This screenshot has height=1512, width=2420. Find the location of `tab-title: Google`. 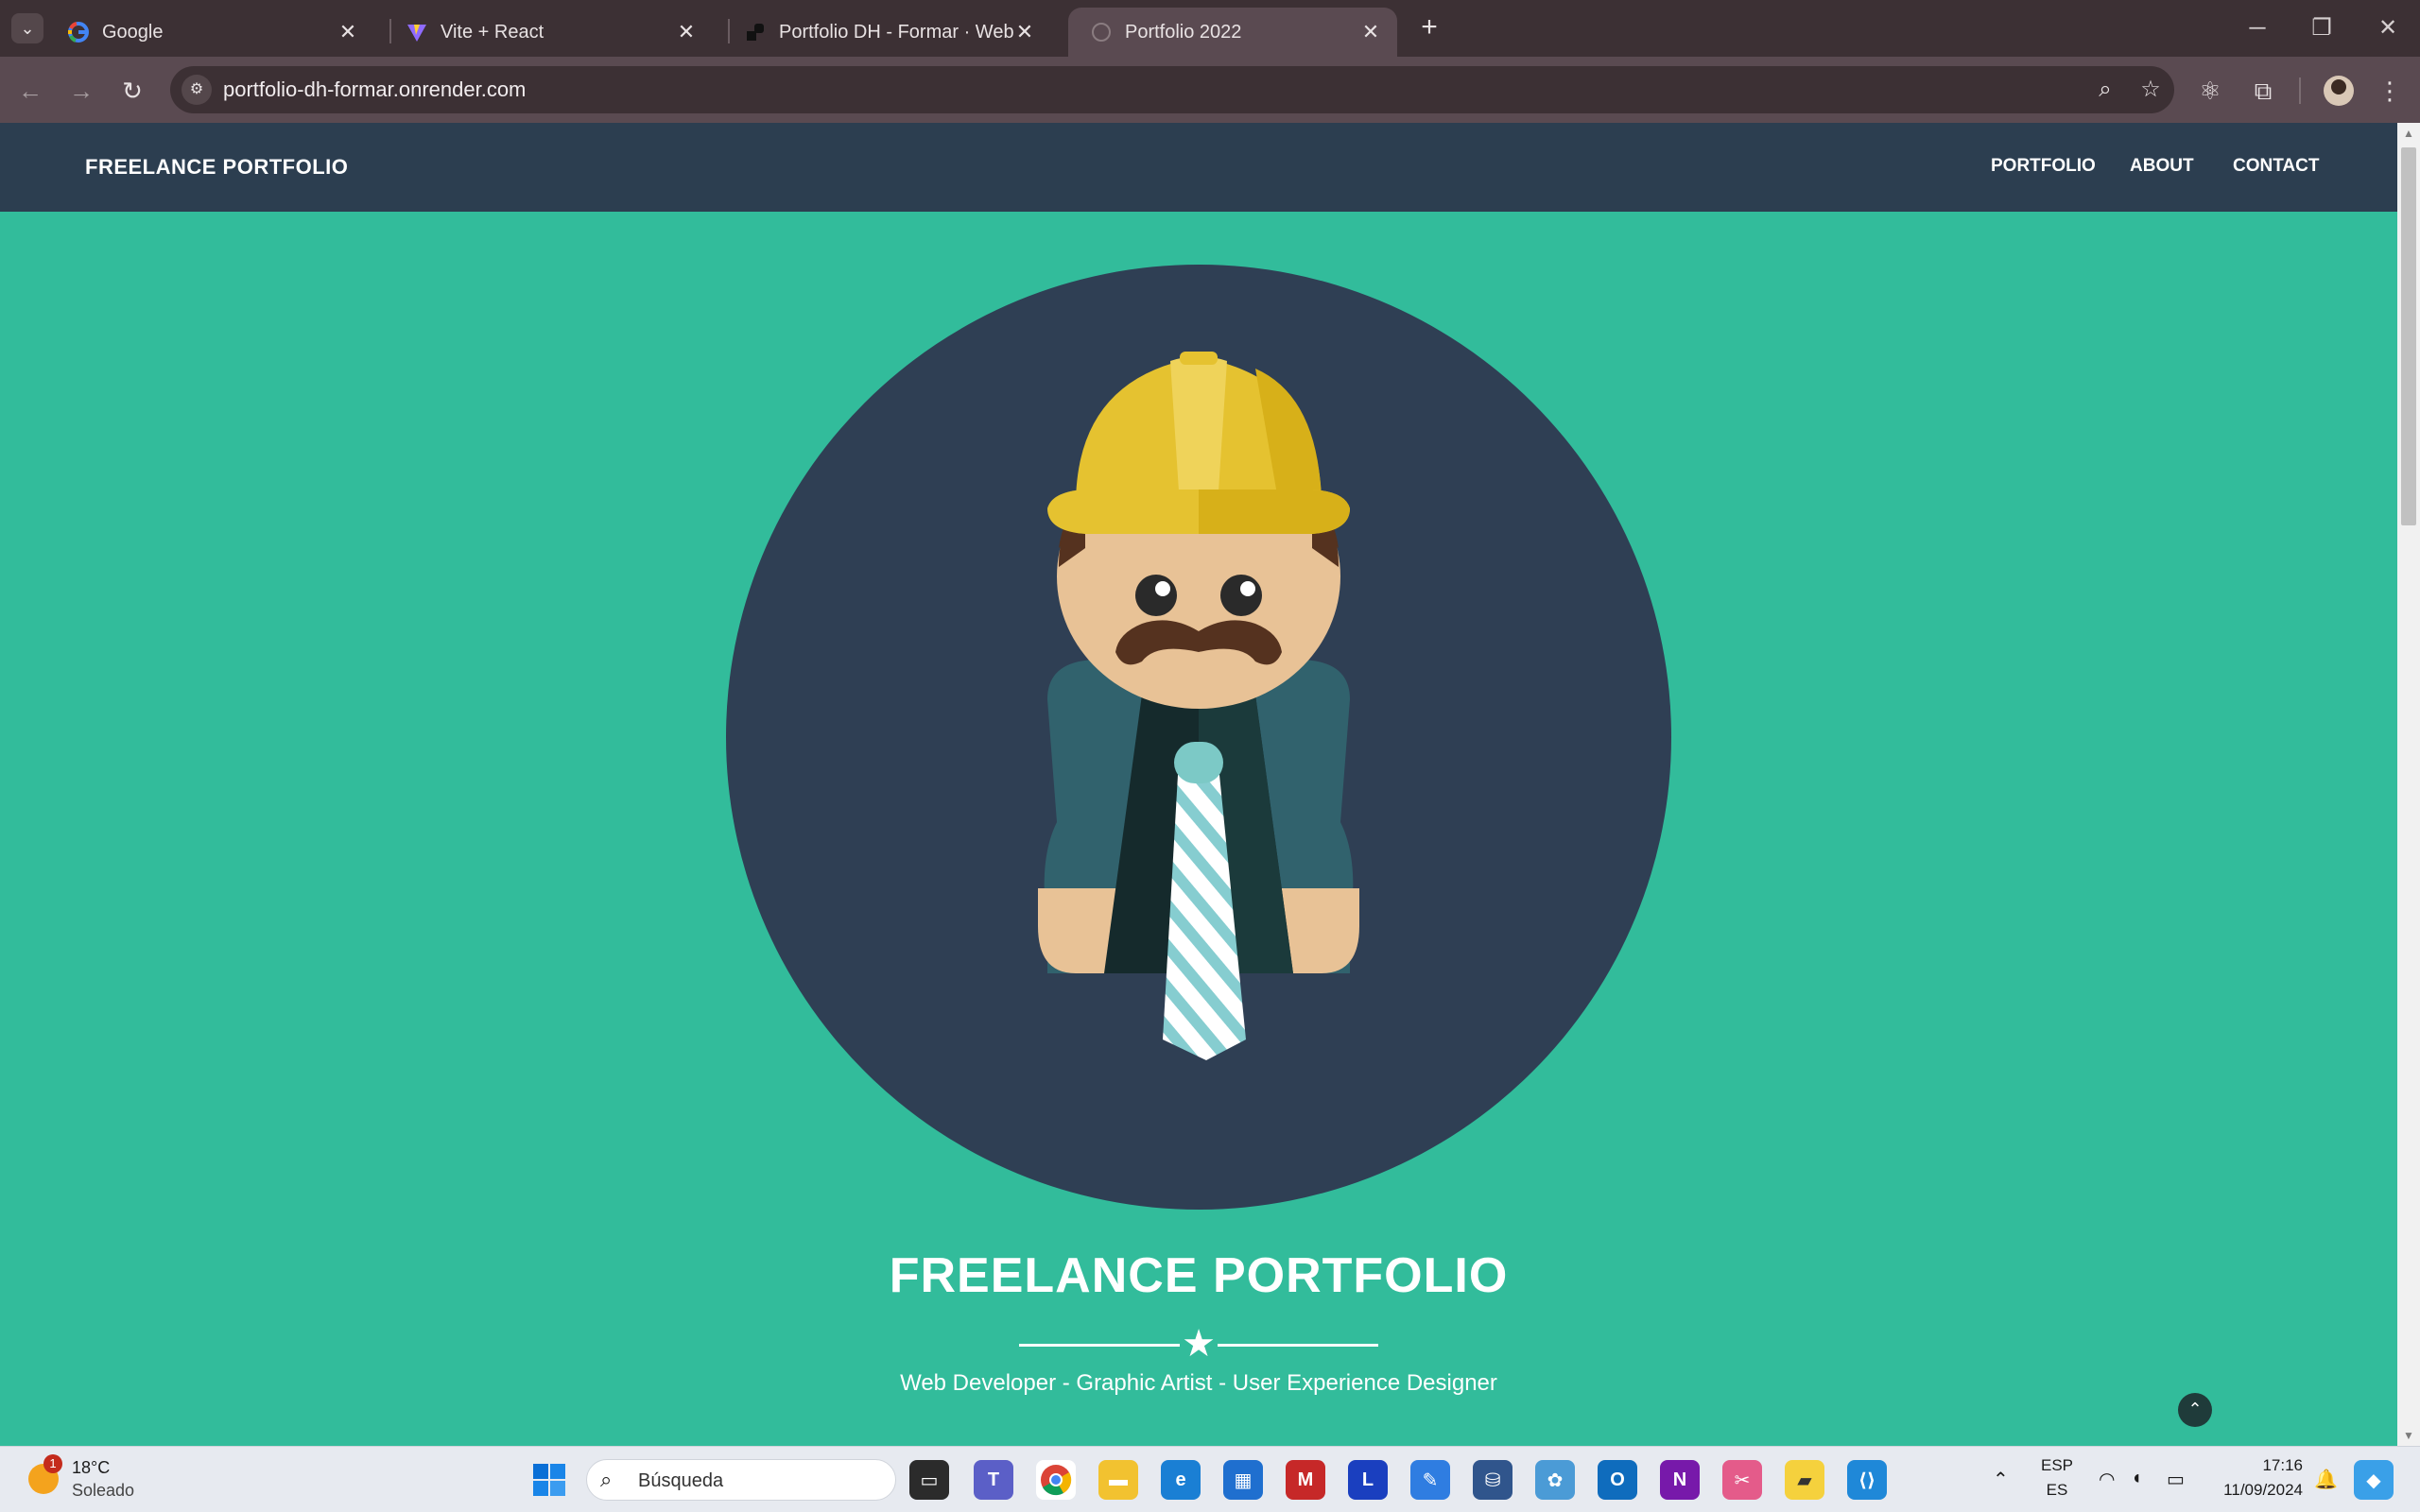

tab-title: Google is located at coordinates (133, 32).